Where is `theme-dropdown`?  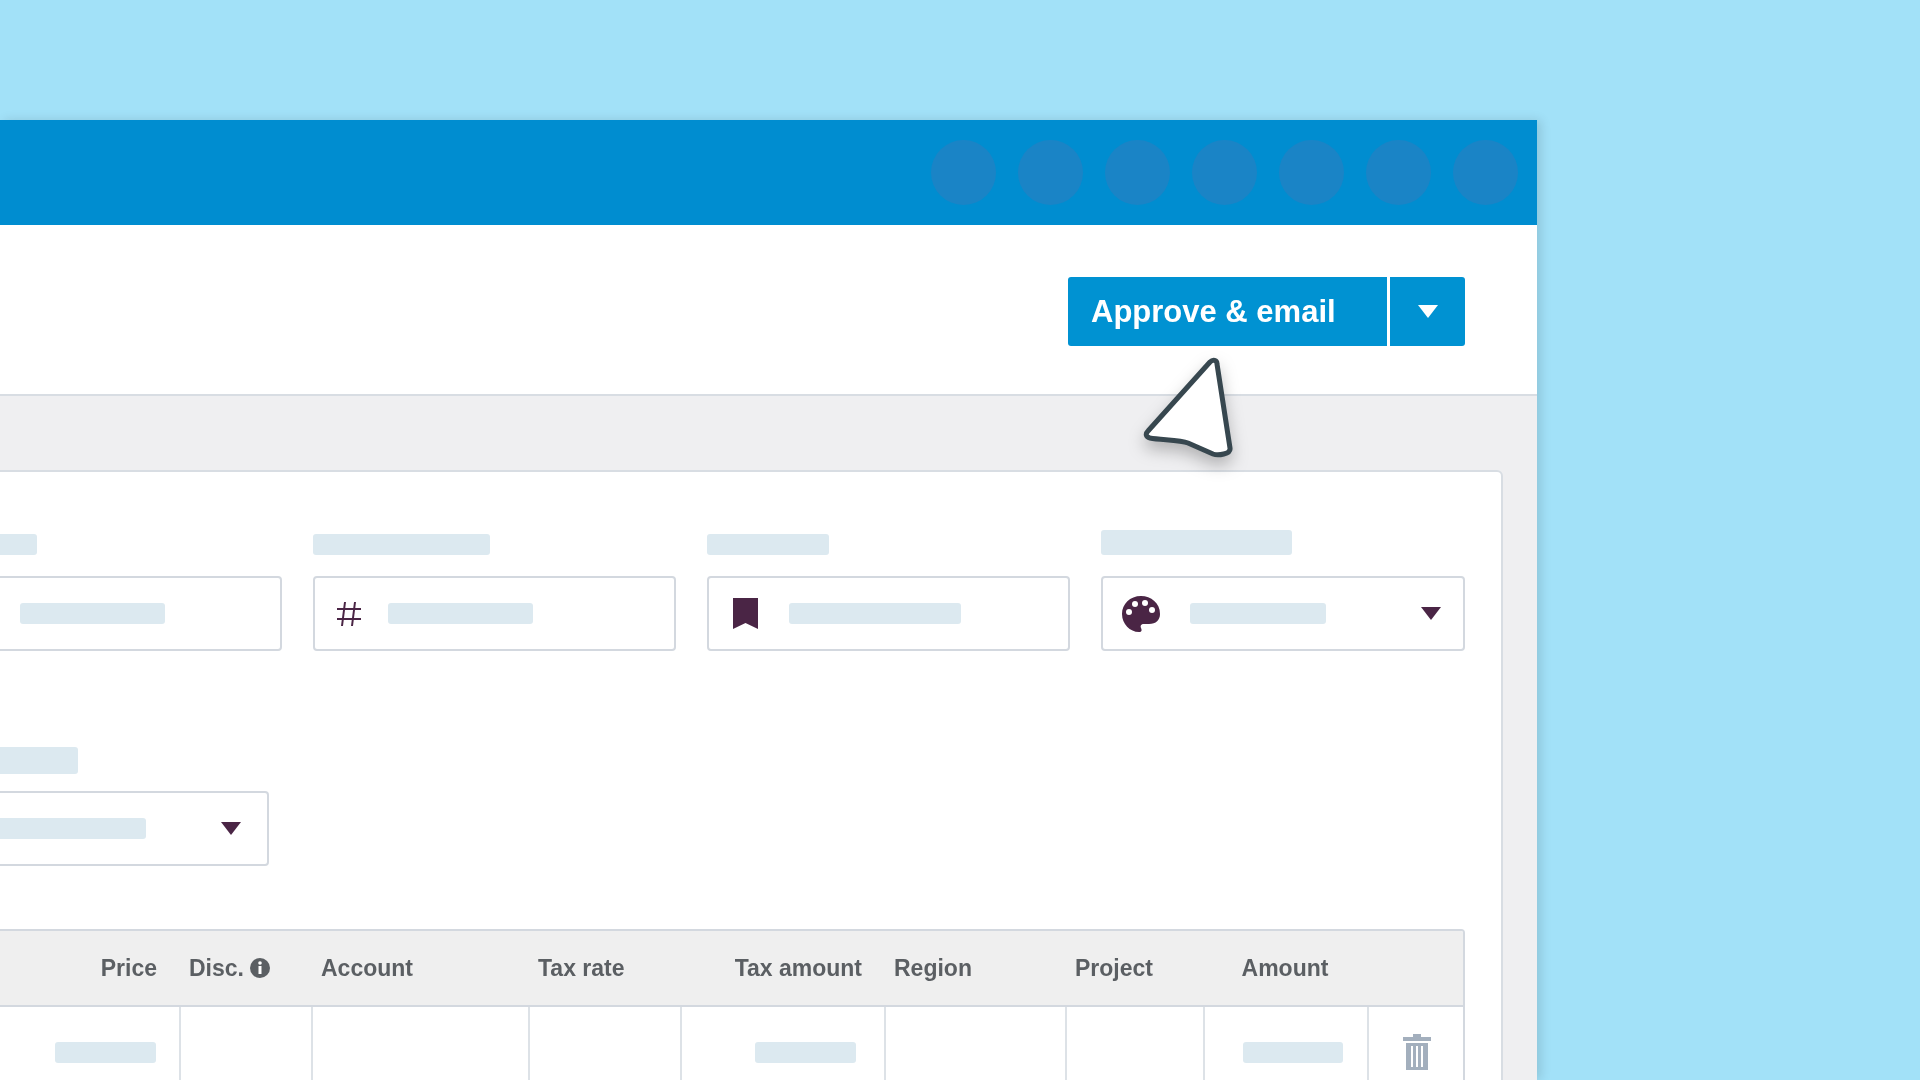 theme-dropdown is located at coordinates (1283, 613).